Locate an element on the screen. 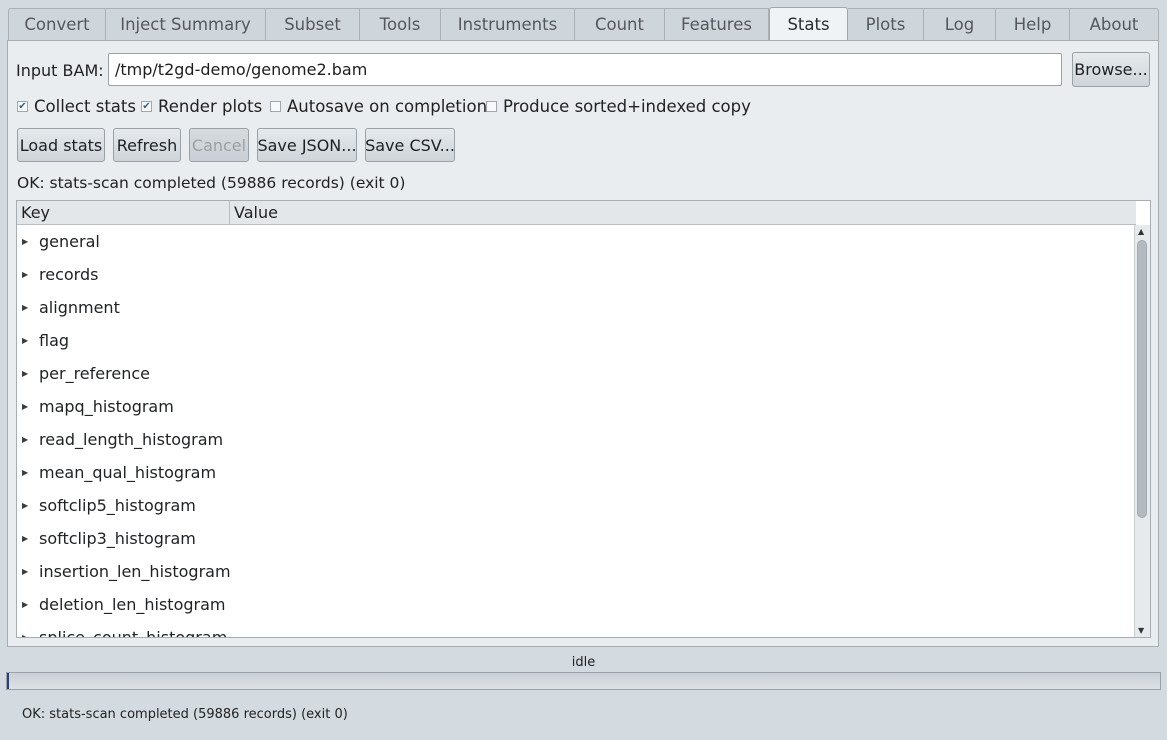 The image size is (1167, 740). input-bam-label: Input BAM: is located at coordinates (60, 70).